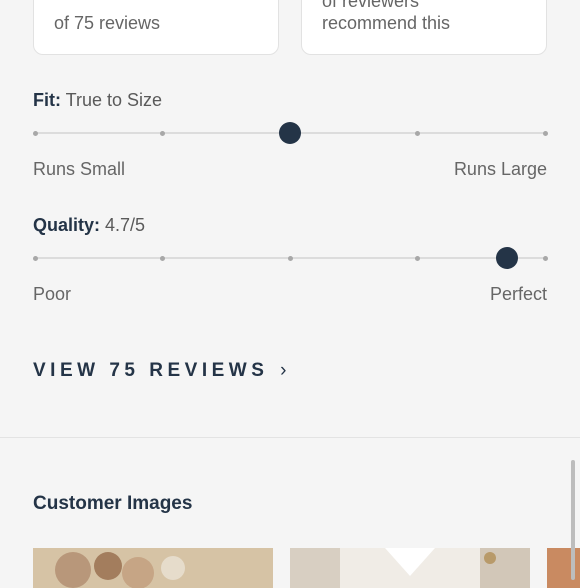 The height and width of the screenshot is (588, 580). I want to click on section-divider, so click(290, 437).